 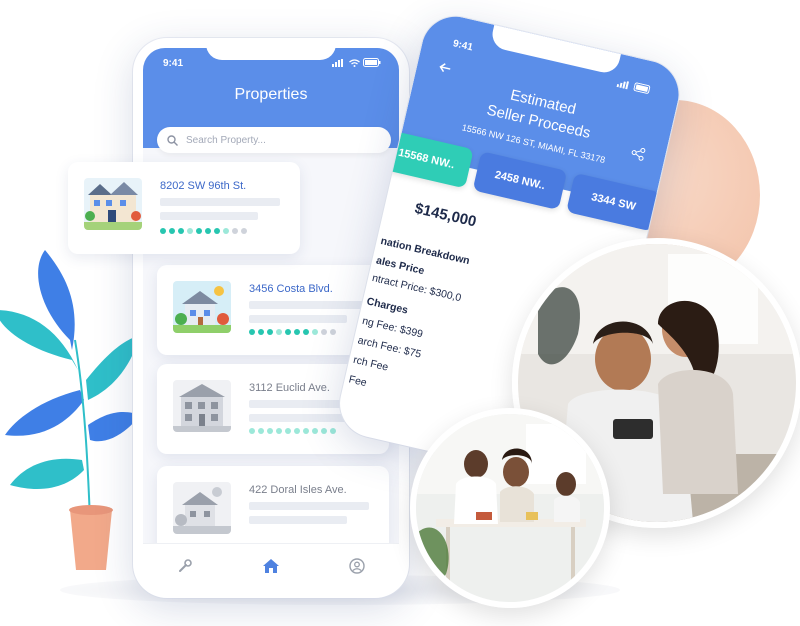 What do you see at coordinates (372, 62) in the screenshot?
I see `battery-icon` at bounding box center [372, 62].